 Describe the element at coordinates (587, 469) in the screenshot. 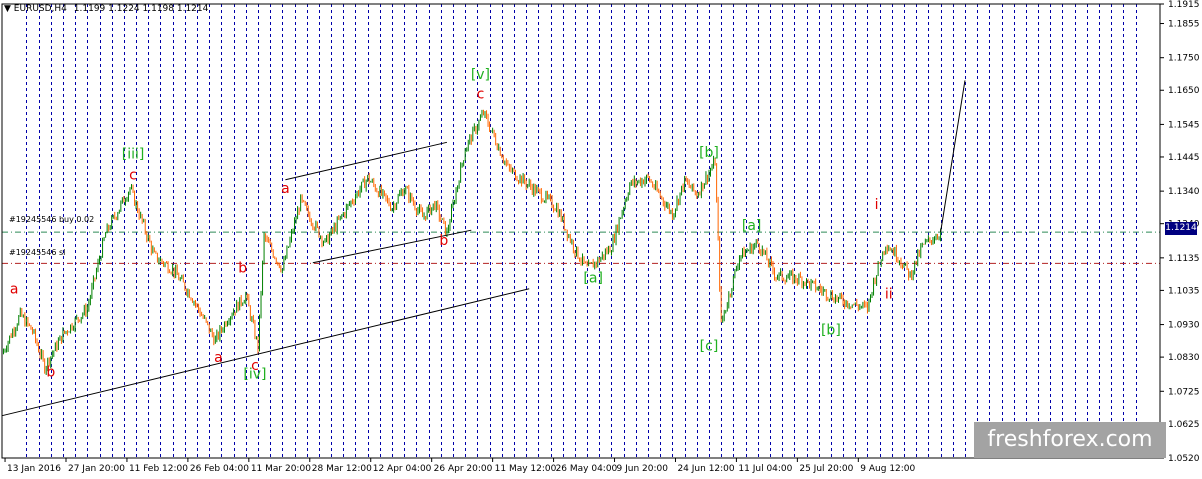

I see `x-tick-label: 26 May 04:00` at that location.